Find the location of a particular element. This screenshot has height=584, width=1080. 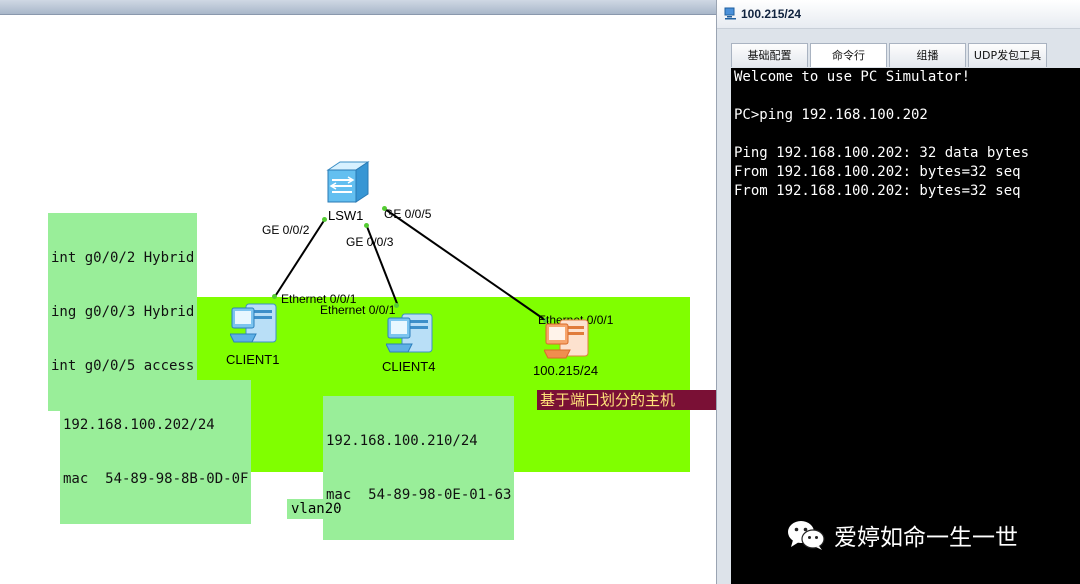

host-description-note: 基于端口划分的主机 is located at coordinates (626, 400).